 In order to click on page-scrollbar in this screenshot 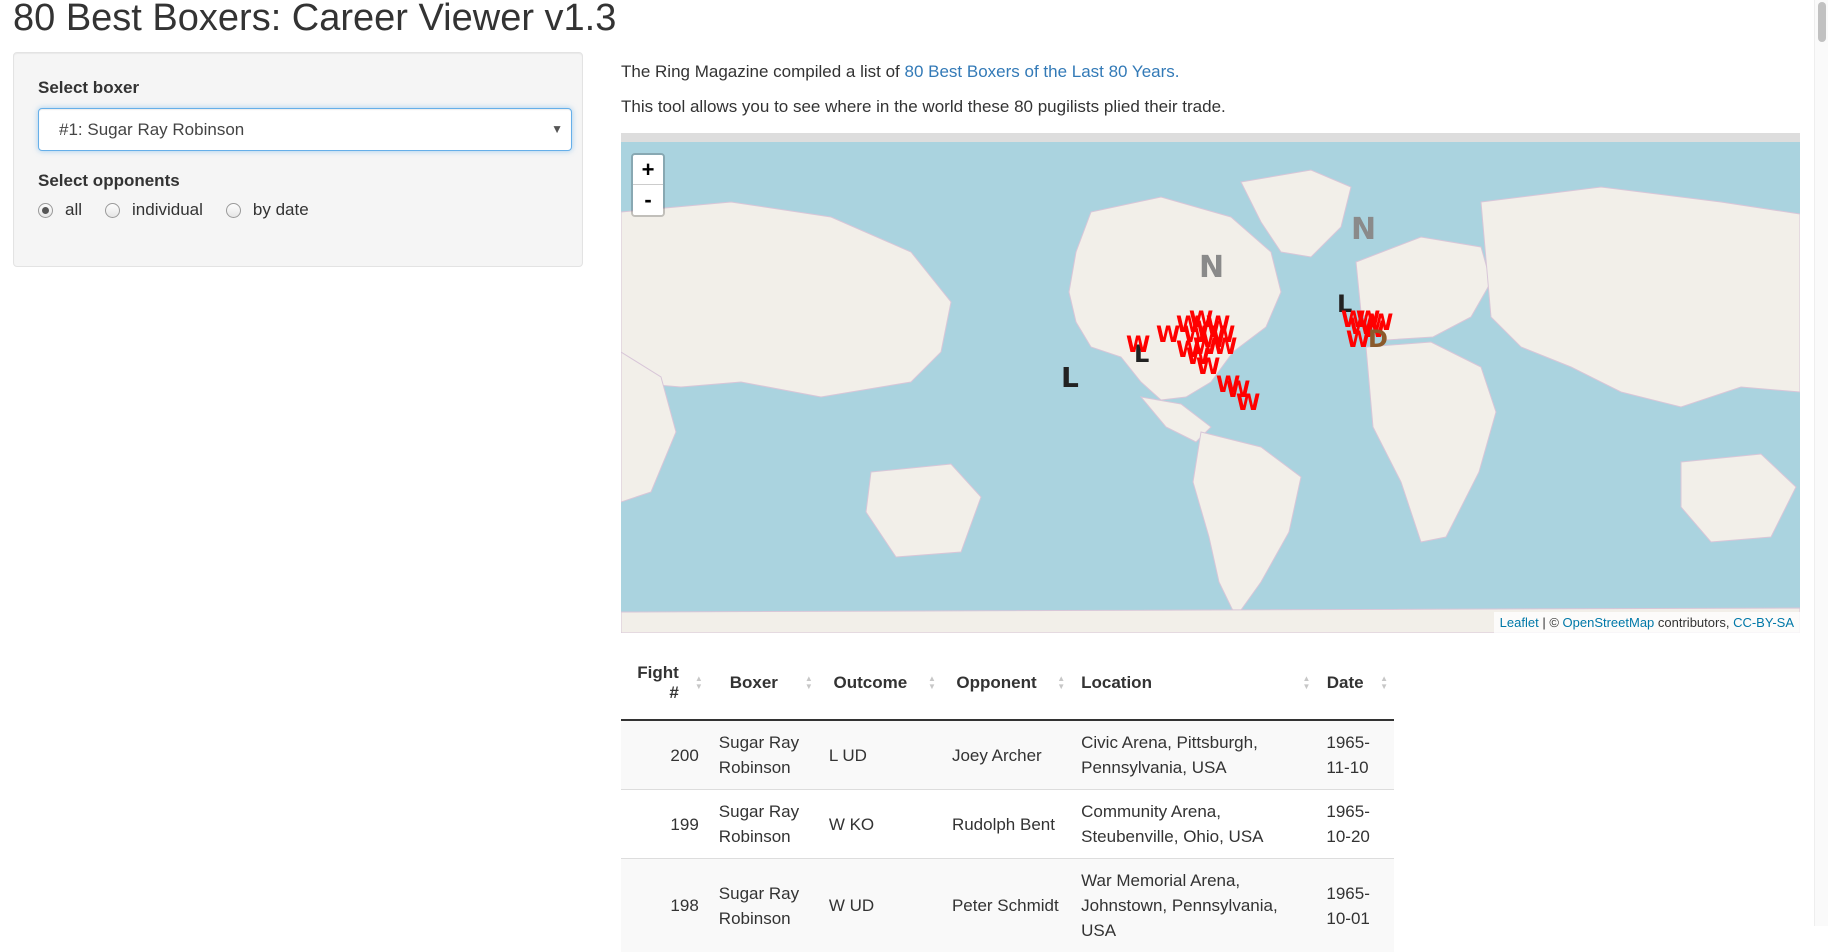, I will do `click(1821, 463)`.